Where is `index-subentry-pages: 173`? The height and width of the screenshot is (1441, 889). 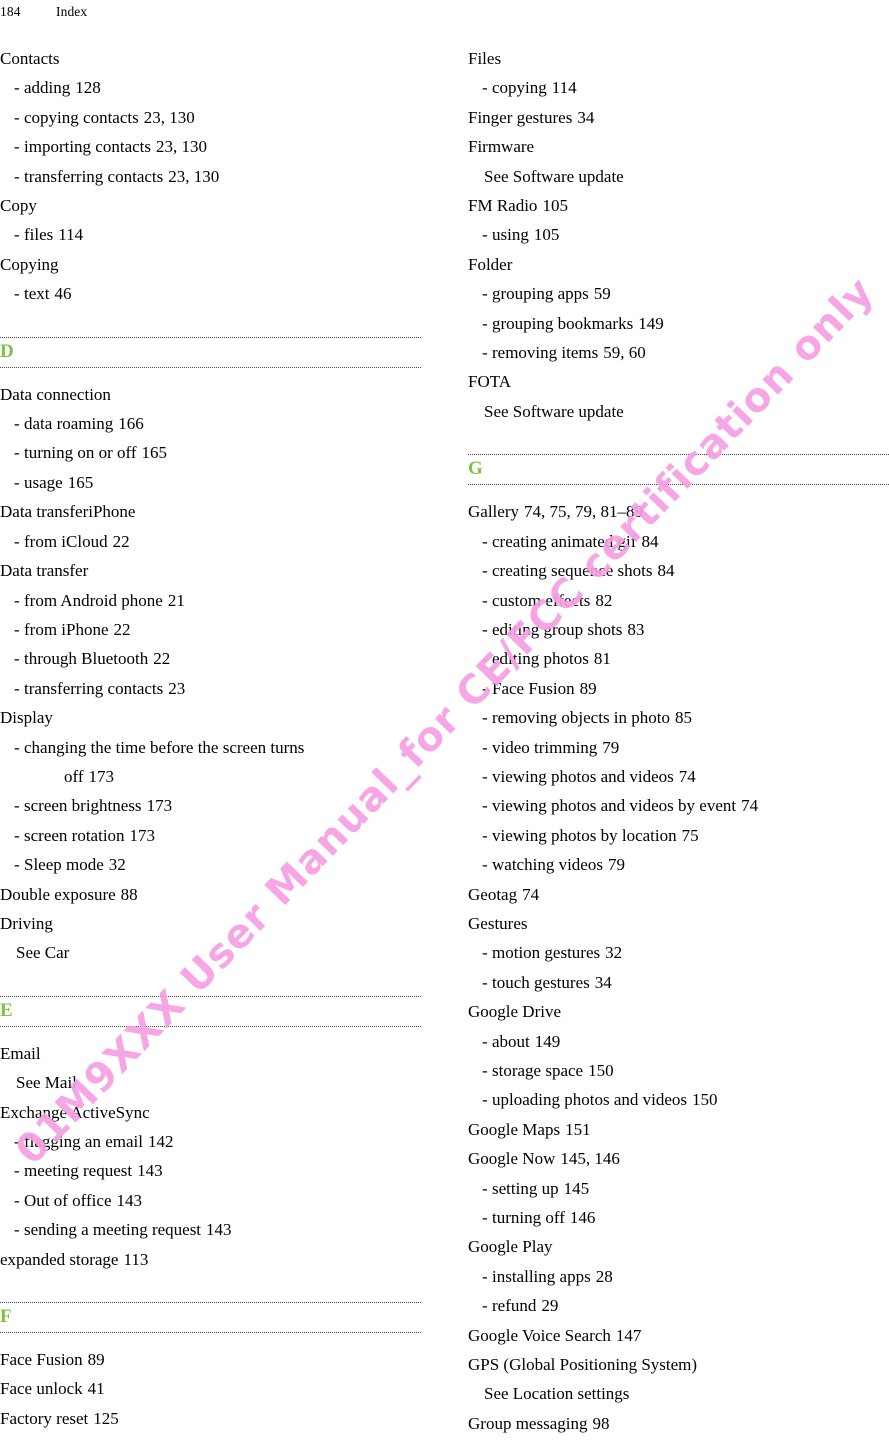
index-subentry-pages: 173 is located at coordinates (142, 835).